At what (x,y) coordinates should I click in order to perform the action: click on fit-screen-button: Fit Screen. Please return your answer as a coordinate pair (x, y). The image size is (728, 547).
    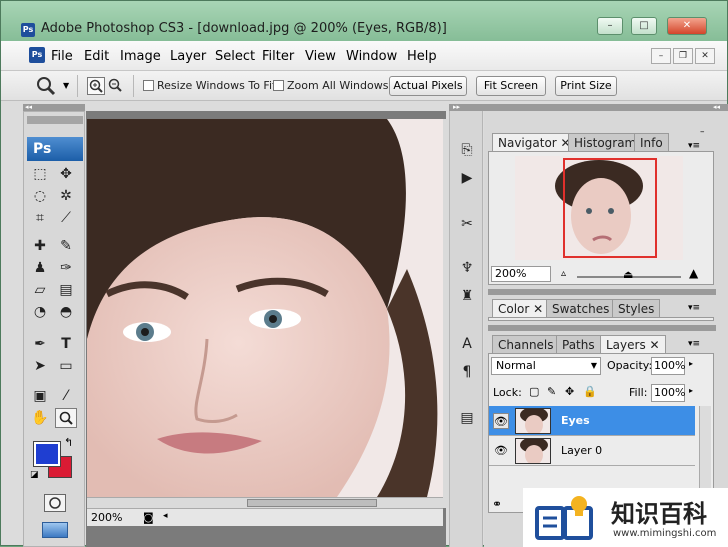
    Looking at the image, I should click on (511, 86).